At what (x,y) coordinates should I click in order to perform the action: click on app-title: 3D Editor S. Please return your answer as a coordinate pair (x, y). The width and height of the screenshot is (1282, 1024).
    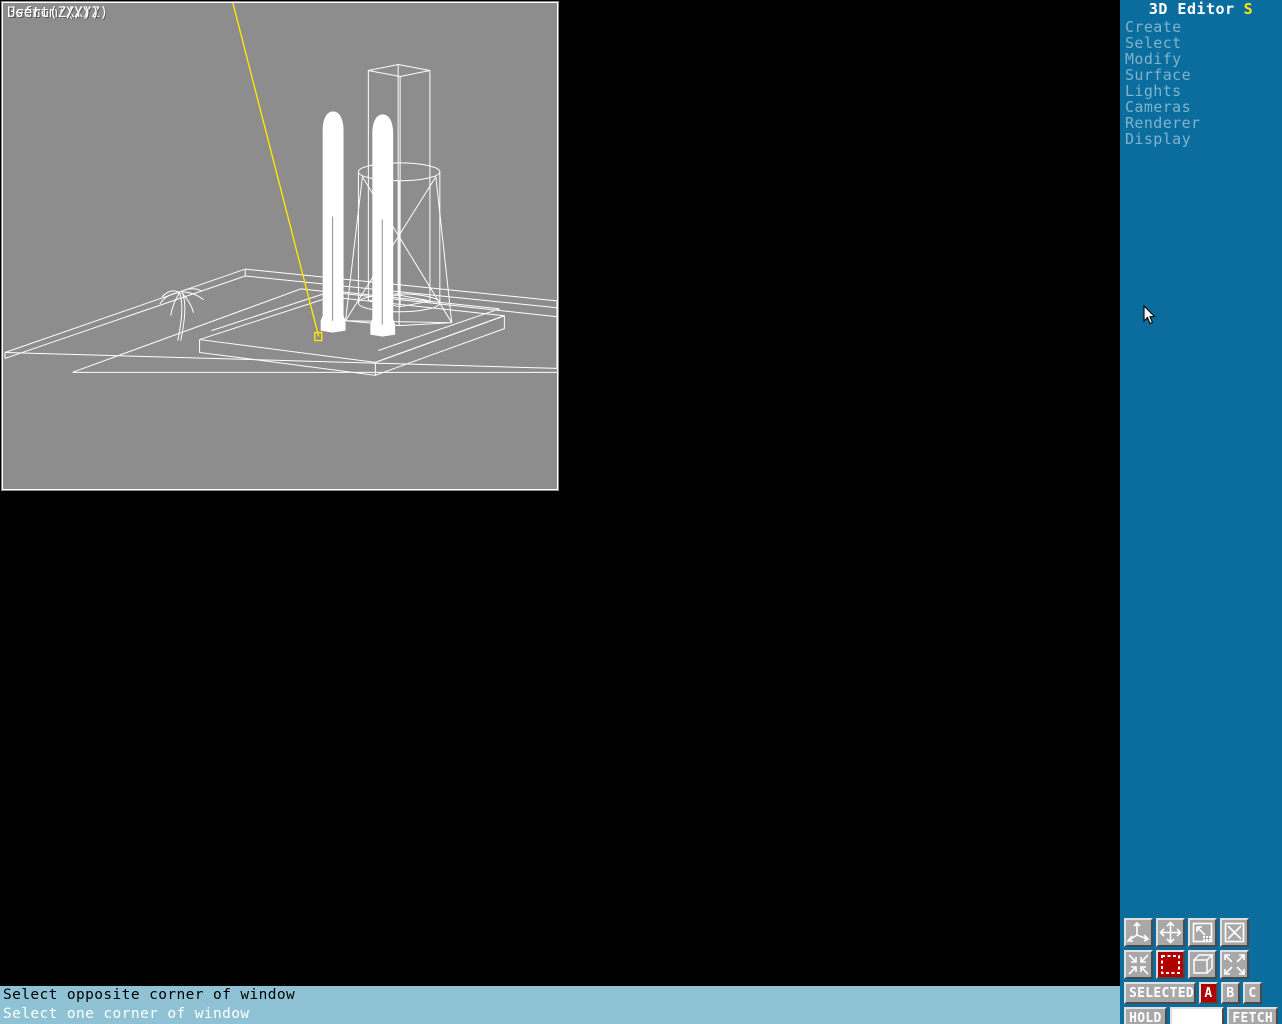
    Looking at the image, I should click on (1201, 9).